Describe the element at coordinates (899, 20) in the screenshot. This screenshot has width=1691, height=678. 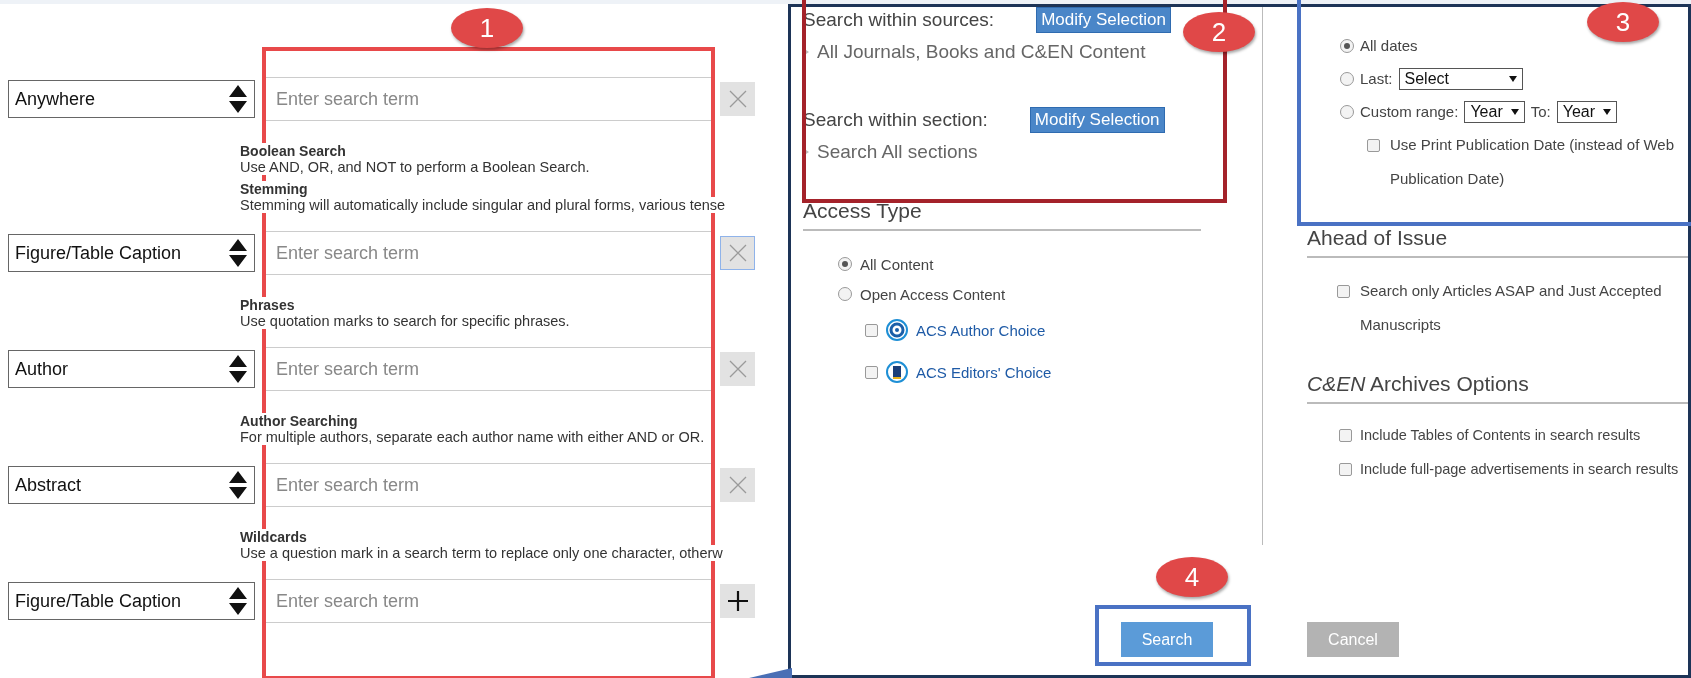
I see `scope-label: Search within sources:` at that location.